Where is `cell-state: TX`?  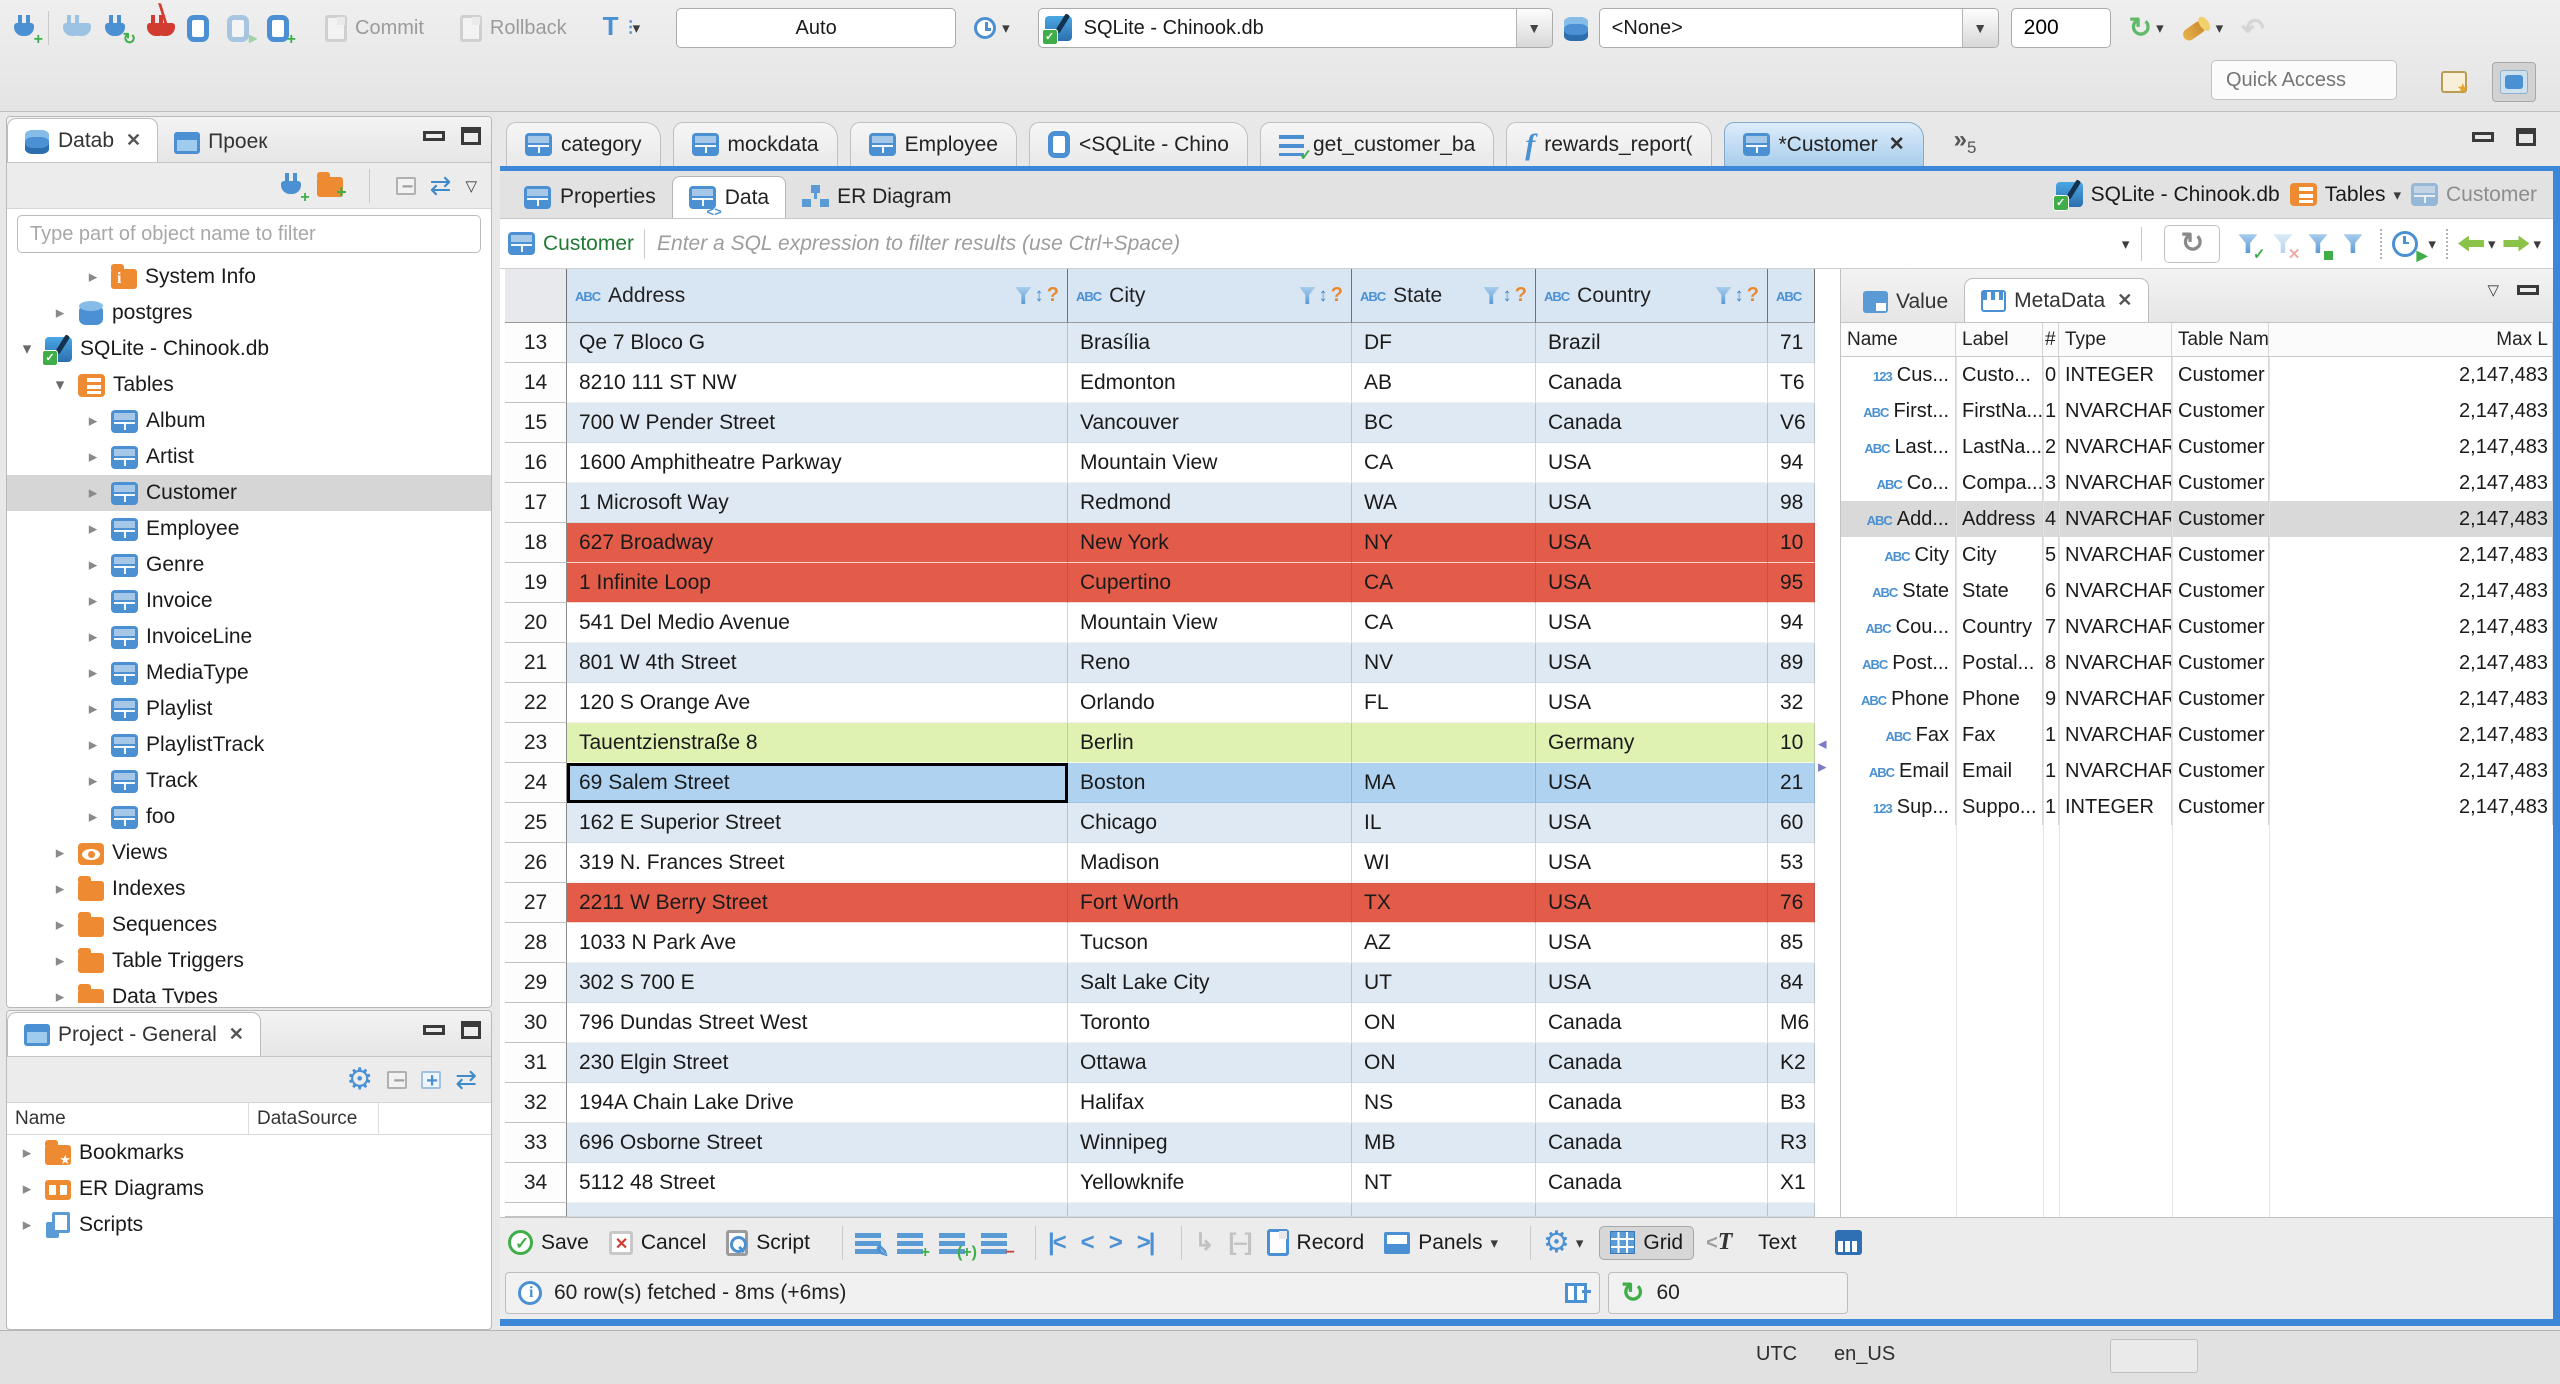 cell-state: TX is located at coordinates (1444, 903).